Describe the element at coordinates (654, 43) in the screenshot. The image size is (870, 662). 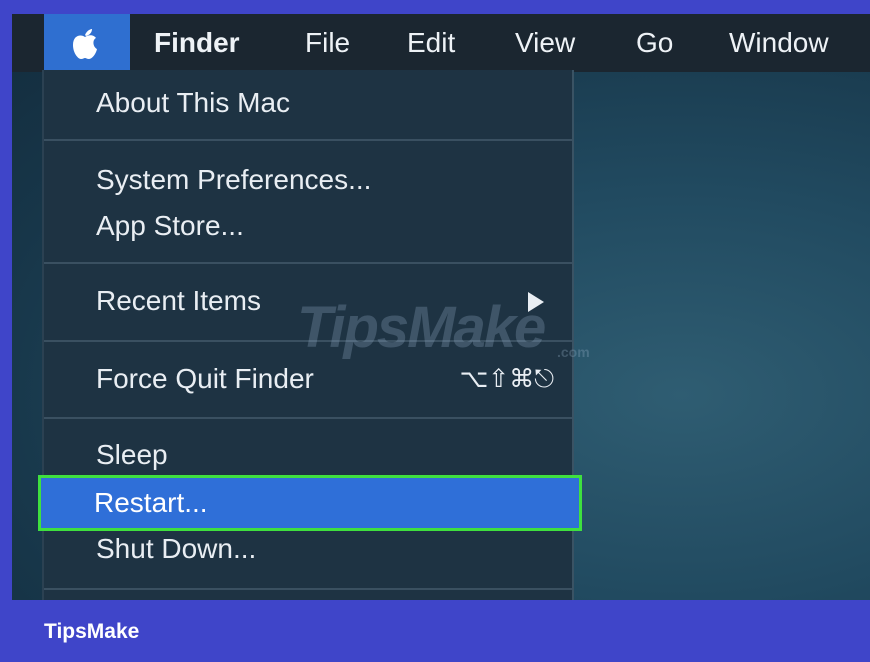
I see `menu-go: Go` at that location.